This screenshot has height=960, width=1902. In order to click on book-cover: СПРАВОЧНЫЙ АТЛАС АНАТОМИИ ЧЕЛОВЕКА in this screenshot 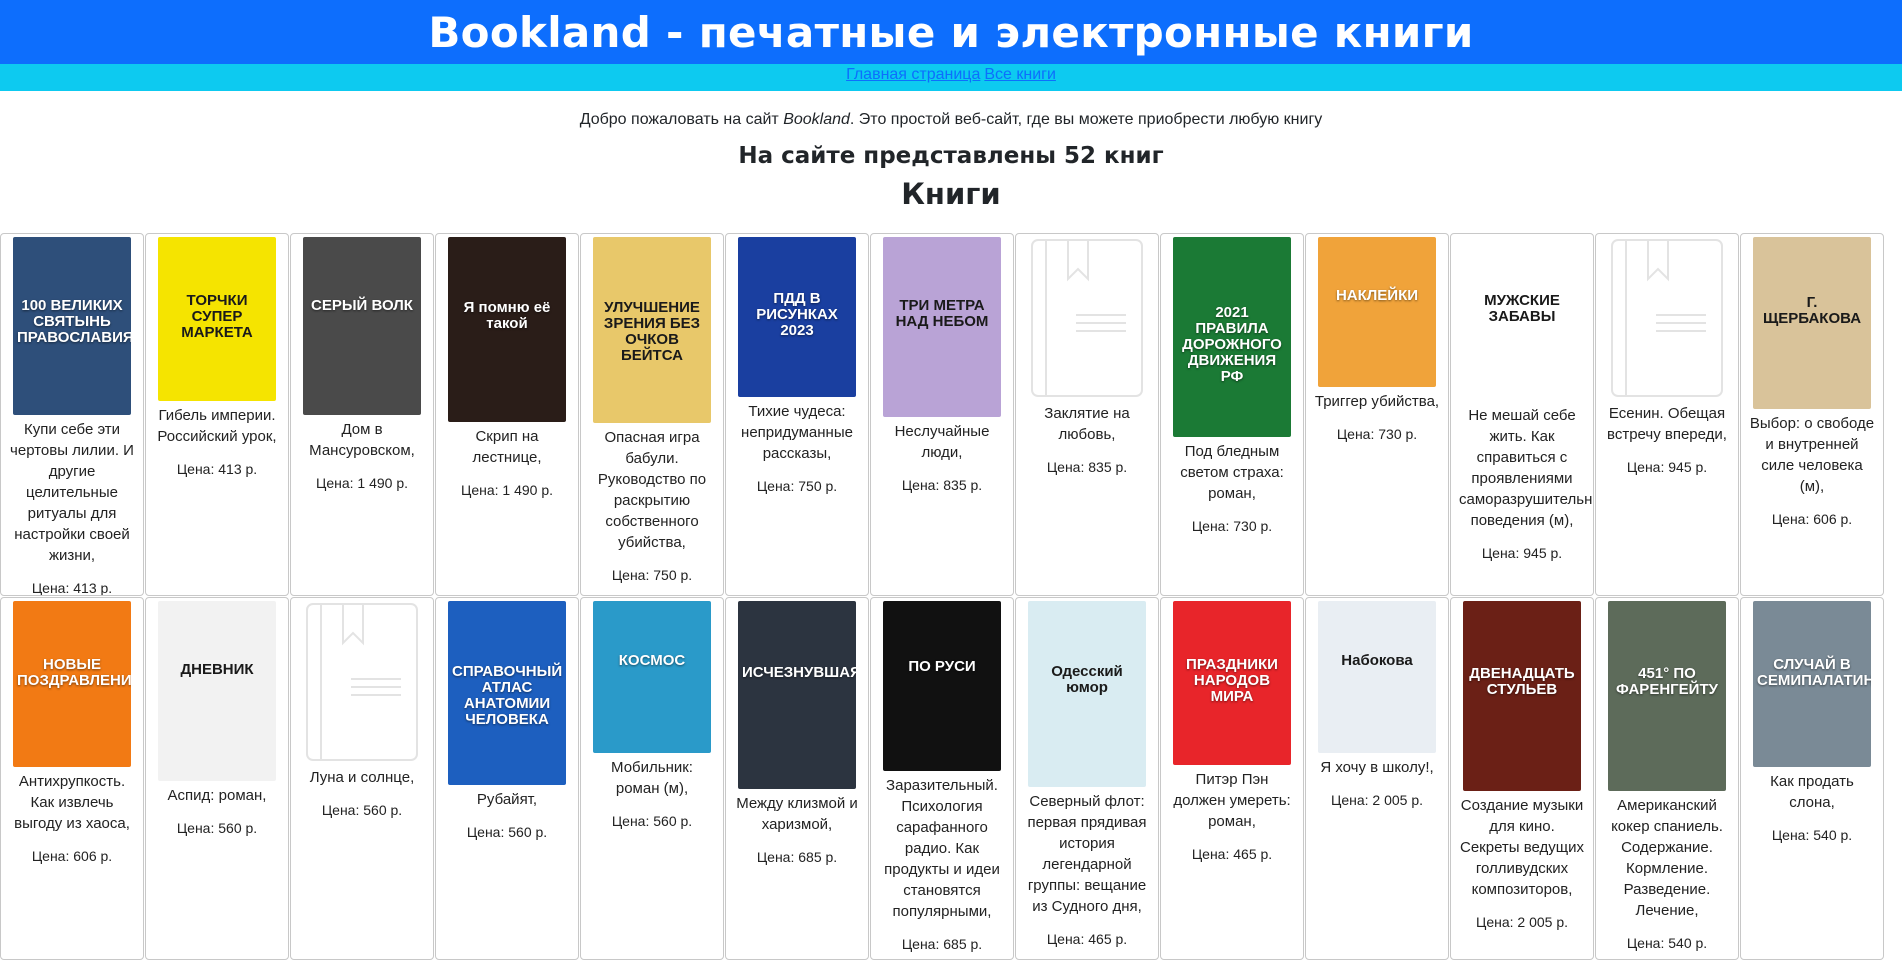, I will do `click(507, 693)`.